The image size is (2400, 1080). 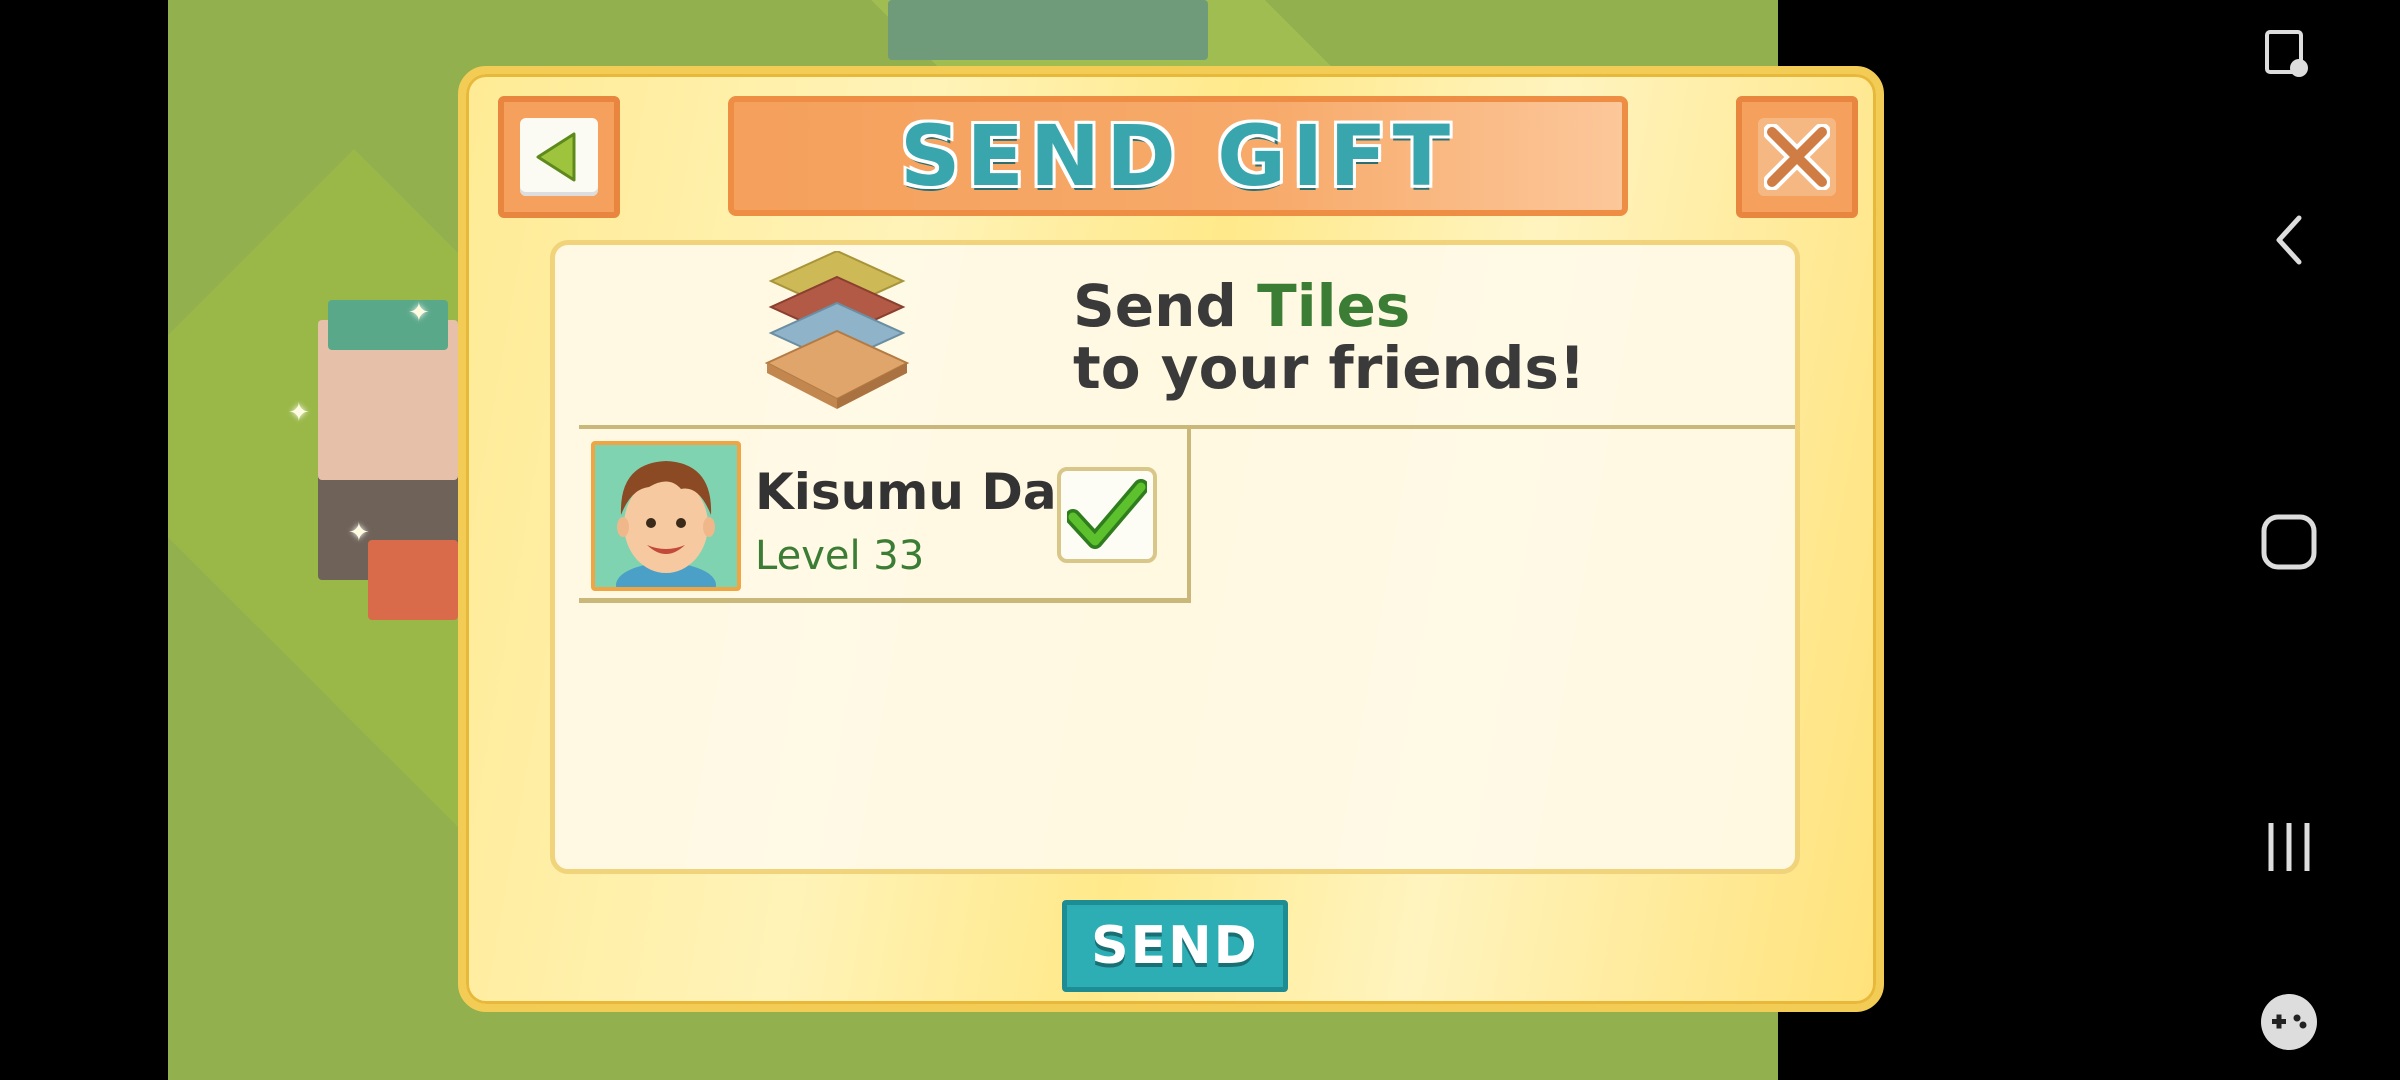 I want to click on checkmark-icon, so click(x=1107, y=514).